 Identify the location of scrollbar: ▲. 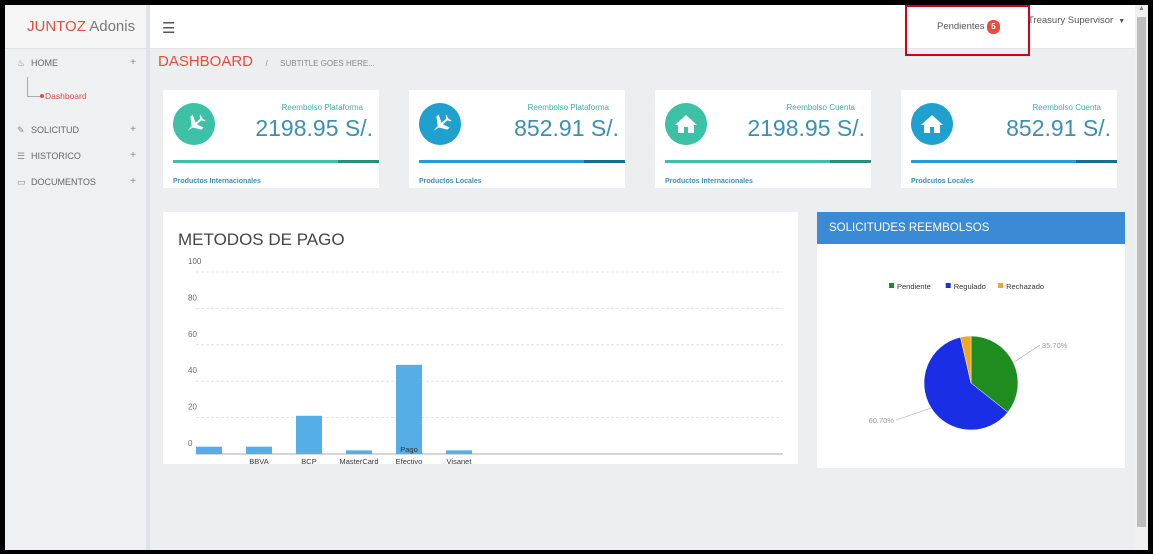
(1141, 277).